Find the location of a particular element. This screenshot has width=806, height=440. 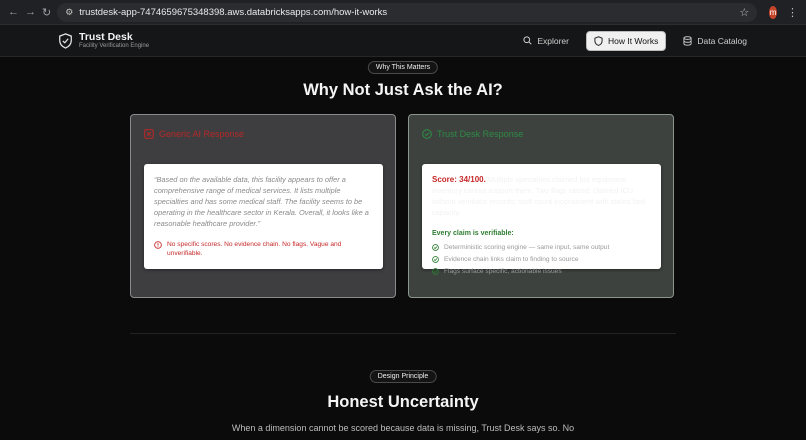

verifiable-title: Every claim is verifiable: is located at coordinates (473, 233).